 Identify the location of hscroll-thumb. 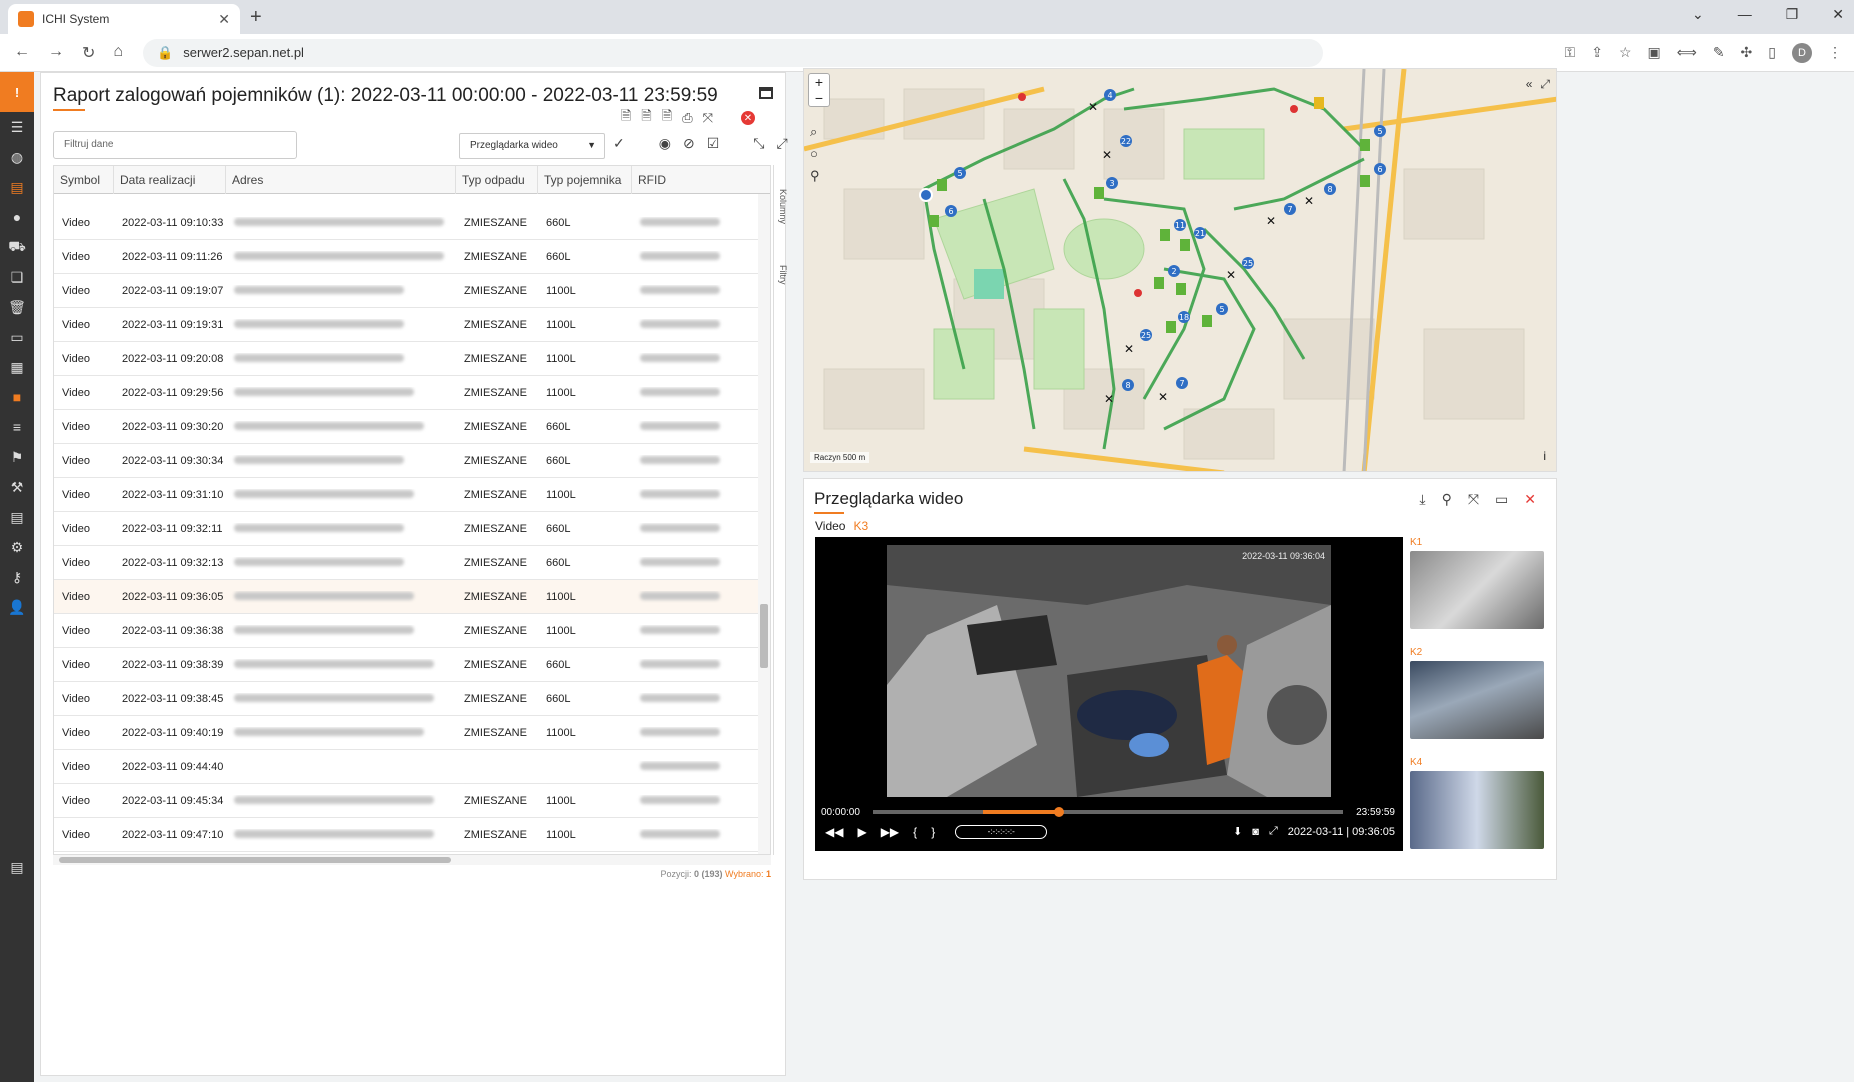
(255, 860).